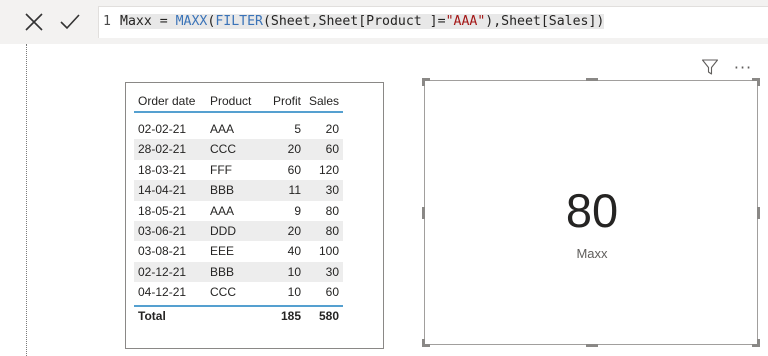 Image resolution: width=768 pixels, height=356 pixels. What do you see at coordinates (221, 169) in the screenshot?
I see `cell-product: FFF` at bounding box center [221, 169].